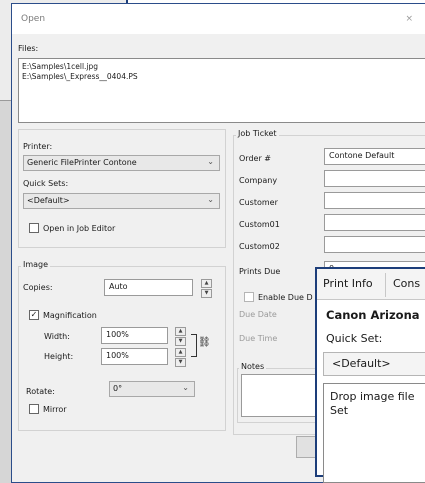 The image size is (425, 483). Describe the element at coordinates (34, 409) in the screenshot. I see `mirror-checkbox` at that location.